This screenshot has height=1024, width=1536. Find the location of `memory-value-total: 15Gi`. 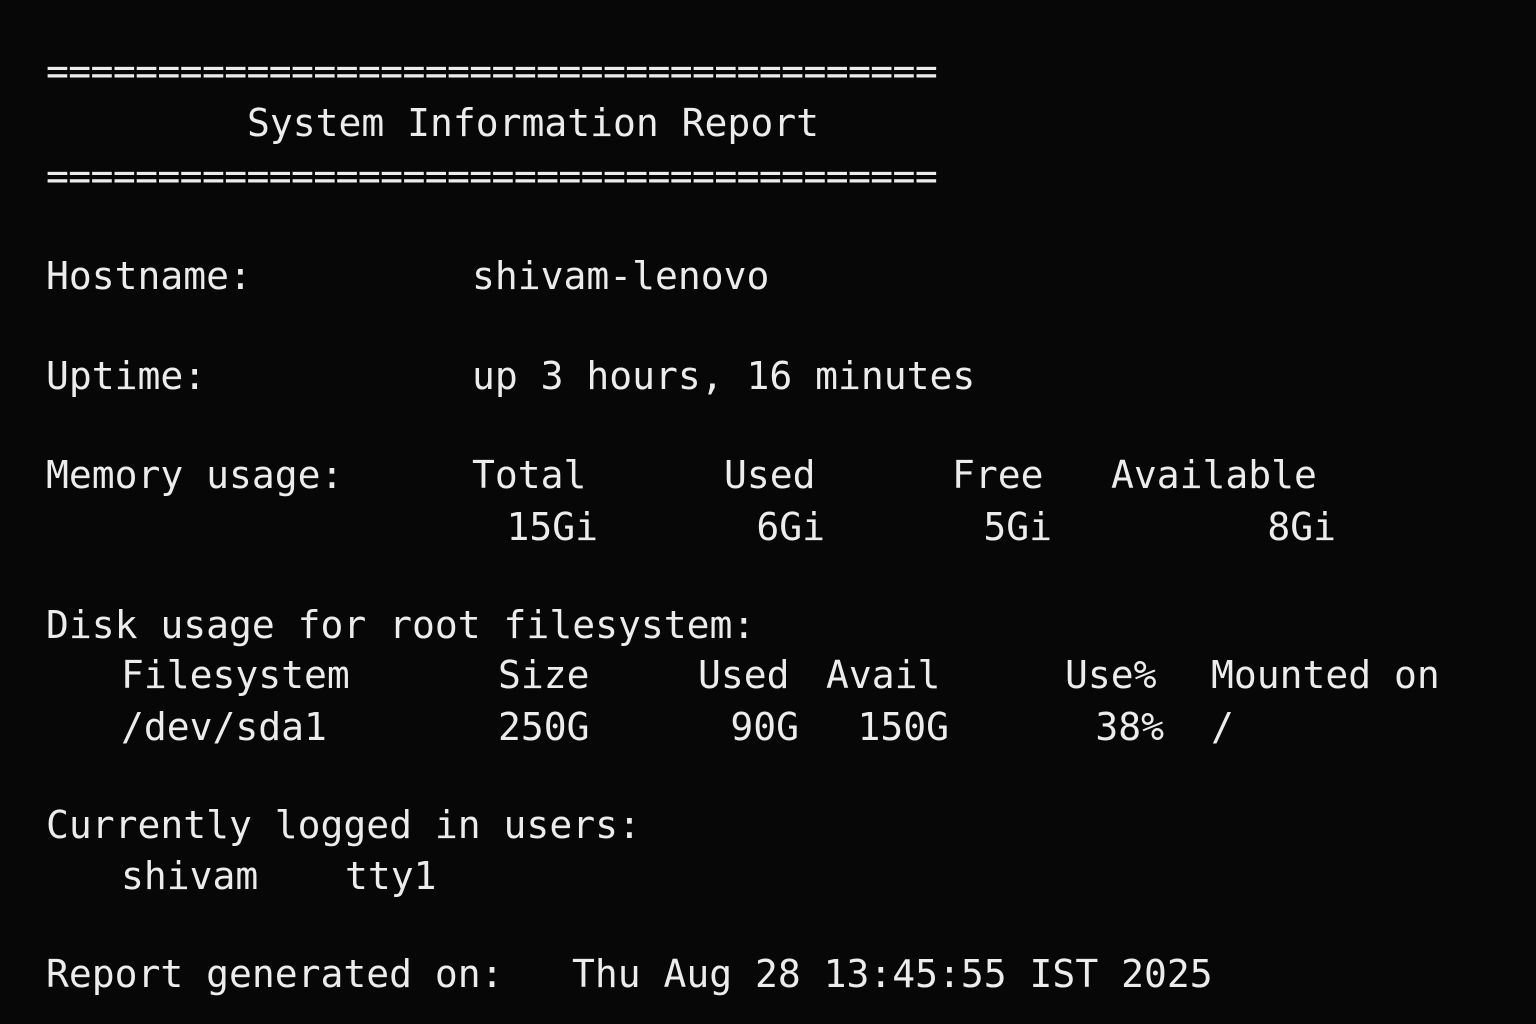

memory-value-total: 15Gi is located at coordinates (552, 527).